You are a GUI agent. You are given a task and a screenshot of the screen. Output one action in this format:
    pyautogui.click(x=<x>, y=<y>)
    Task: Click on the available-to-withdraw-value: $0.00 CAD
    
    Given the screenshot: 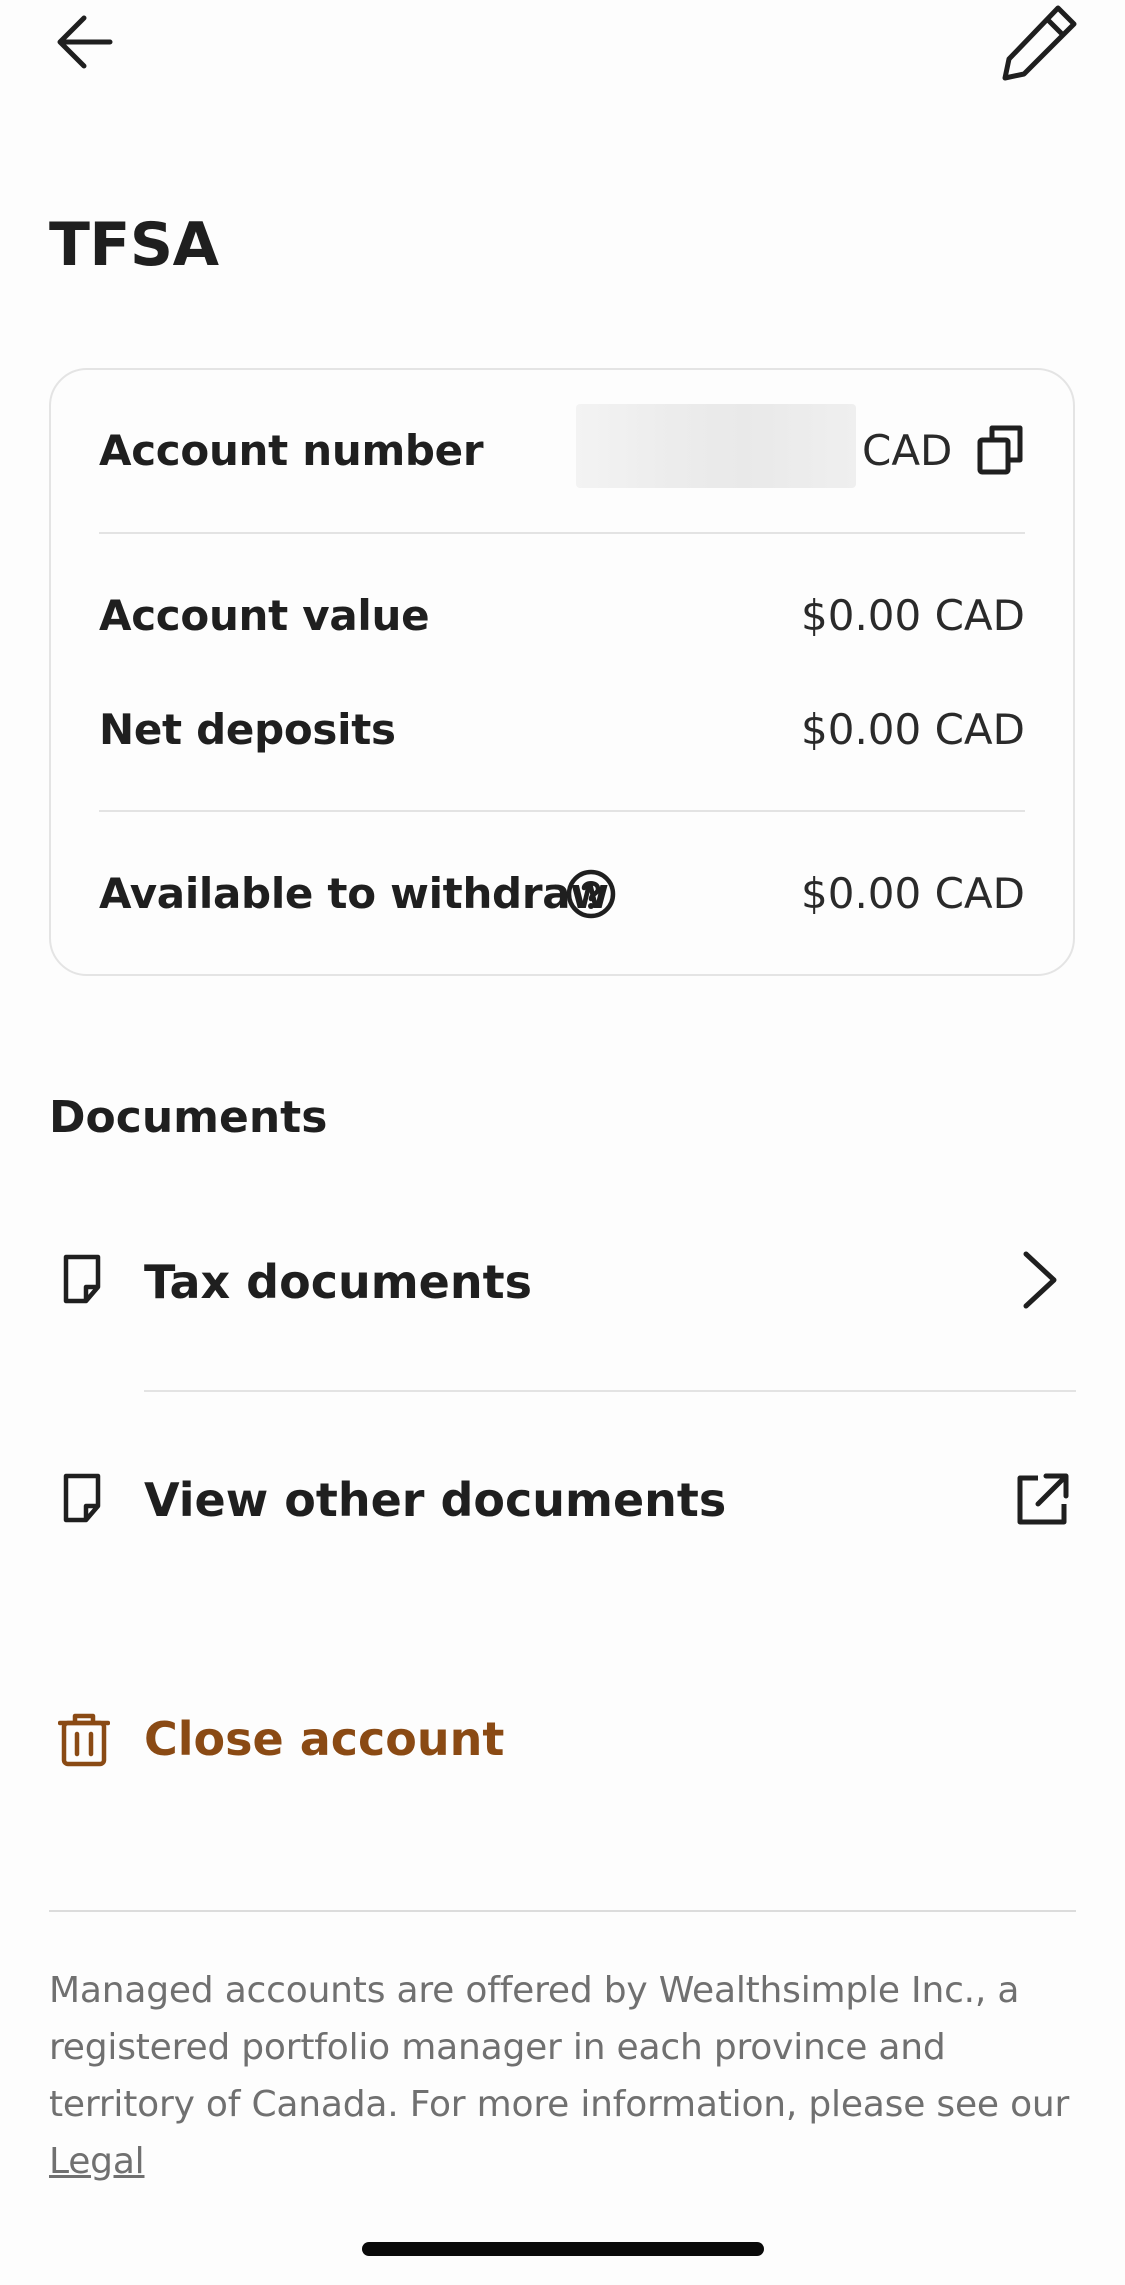 What is the action you would take?
    pyautogui.click(x=913, y=893)
    